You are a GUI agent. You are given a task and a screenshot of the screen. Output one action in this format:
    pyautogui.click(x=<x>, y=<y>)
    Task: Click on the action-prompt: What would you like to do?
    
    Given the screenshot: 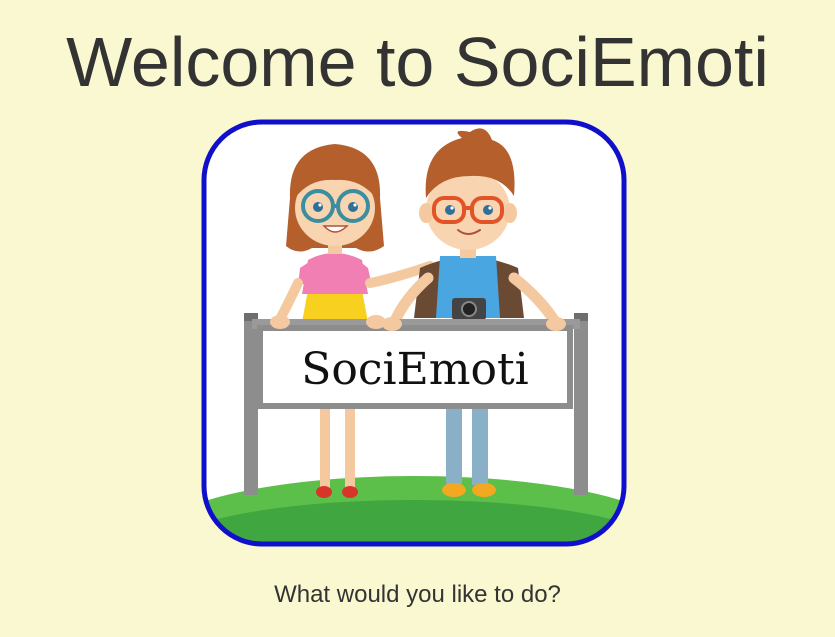 What is the action you would take?
    pyautogui.click(x=417, y=594)
    